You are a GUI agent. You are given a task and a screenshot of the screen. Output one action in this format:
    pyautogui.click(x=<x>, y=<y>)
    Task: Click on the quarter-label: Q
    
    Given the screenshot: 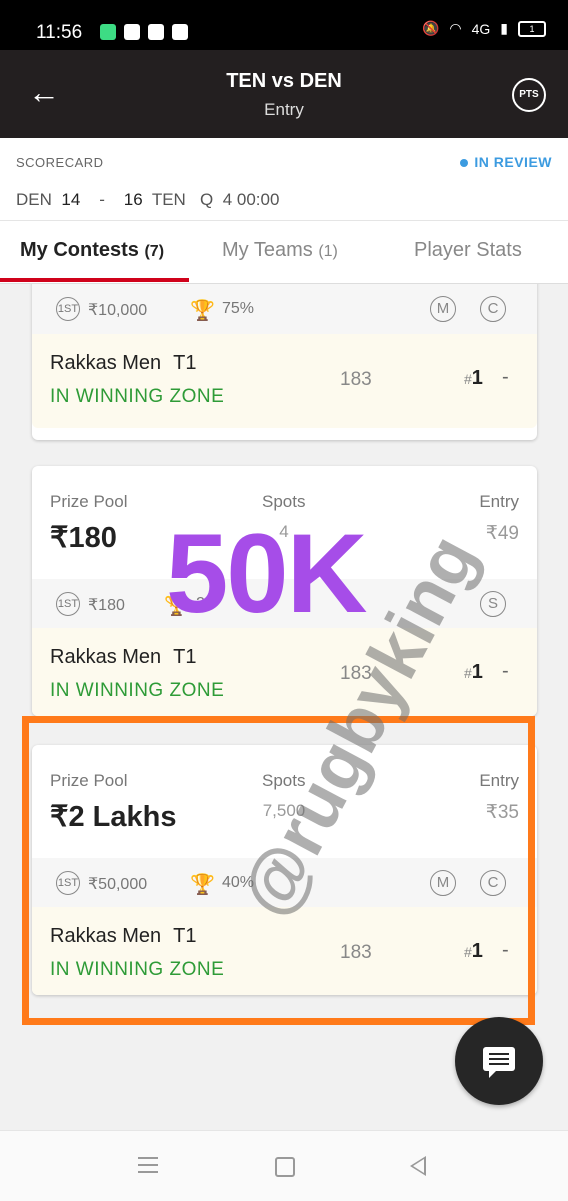 What is the action you would take?
    pyautogui.click(x=207, y=199)
    